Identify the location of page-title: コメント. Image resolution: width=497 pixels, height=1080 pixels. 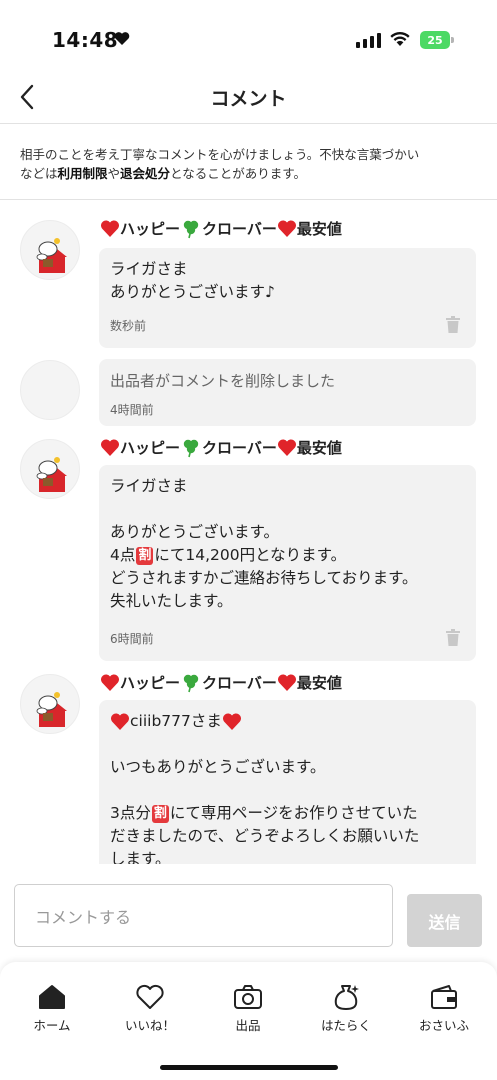
(248, 99).